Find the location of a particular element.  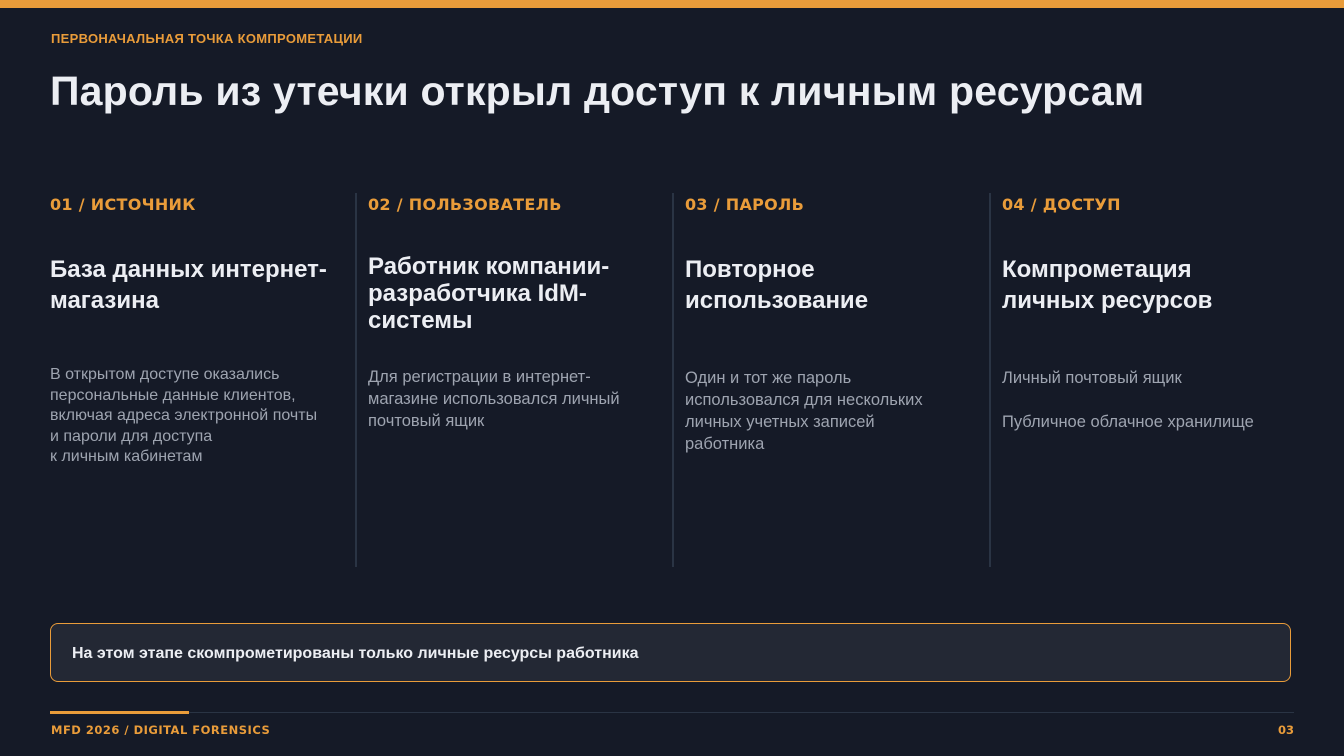

footer-divider is located at coordinates (672, 712).